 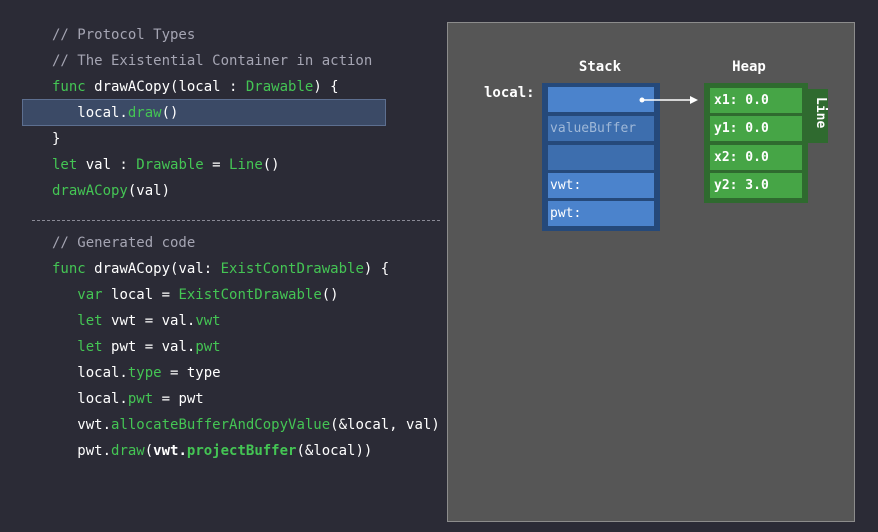 I want to click on gen-code-line-7: local.pwt = pwt, so click(x=128, y=399).